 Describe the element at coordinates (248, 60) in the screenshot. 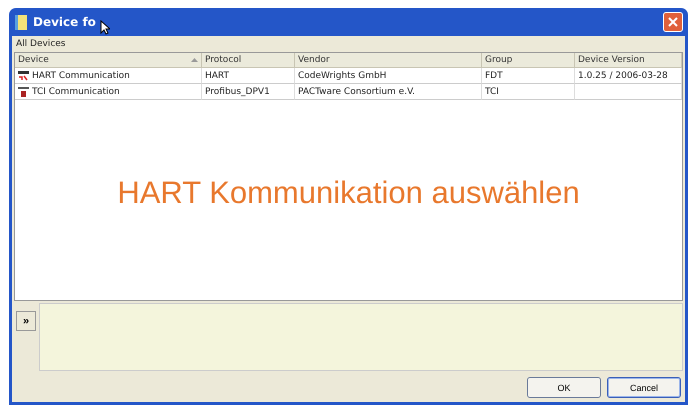

I see `column-header: Protocol` at that location.